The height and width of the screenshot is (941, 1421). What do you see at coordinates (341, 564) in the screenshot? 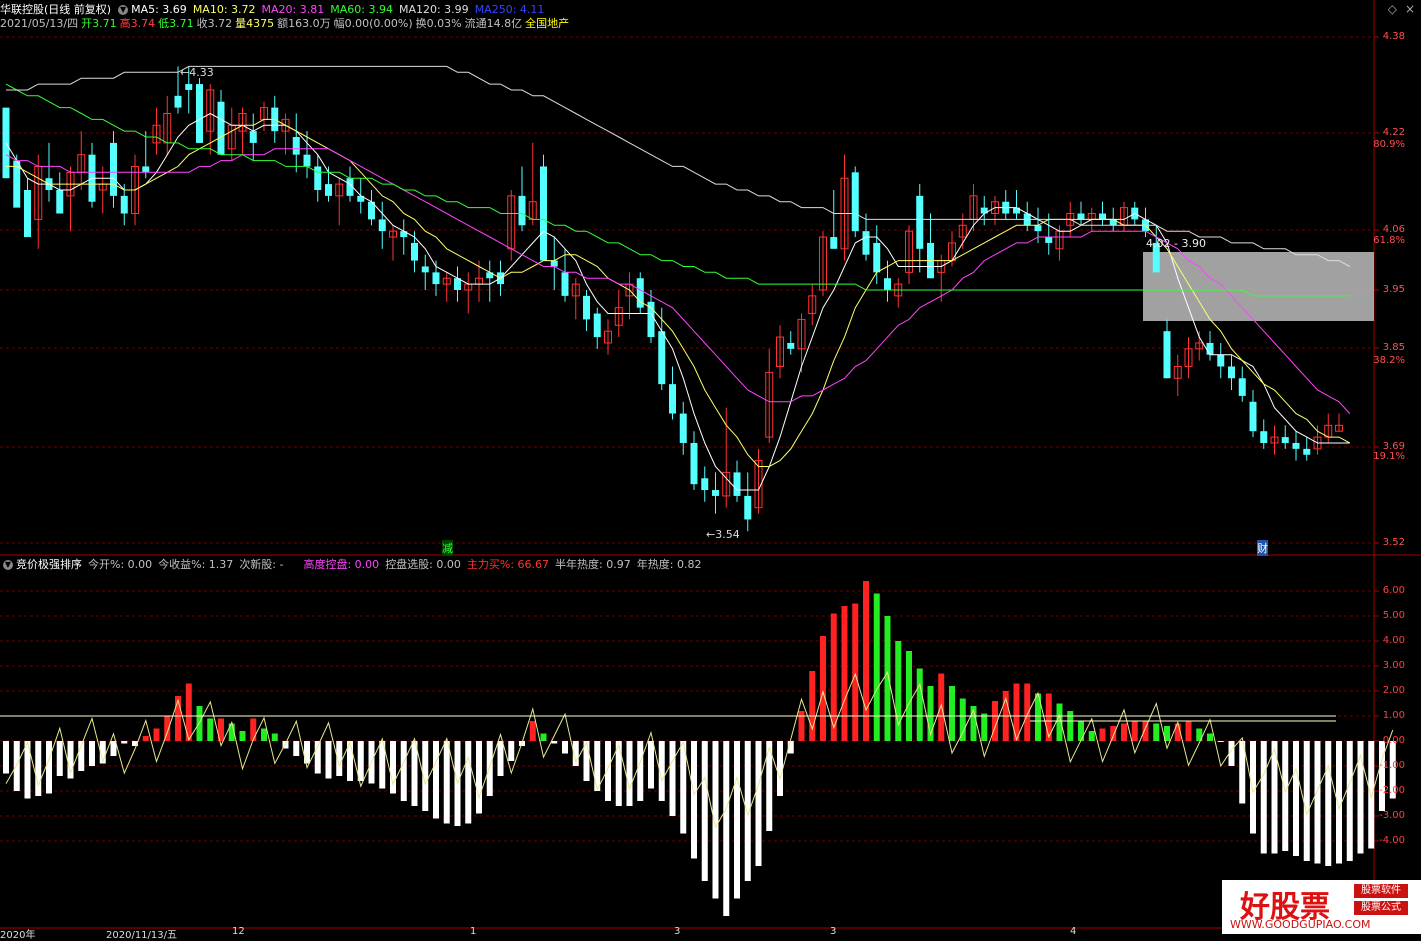
I see `indicator-field: 高度控盘: 0.00` at bounding box center [341, 564].